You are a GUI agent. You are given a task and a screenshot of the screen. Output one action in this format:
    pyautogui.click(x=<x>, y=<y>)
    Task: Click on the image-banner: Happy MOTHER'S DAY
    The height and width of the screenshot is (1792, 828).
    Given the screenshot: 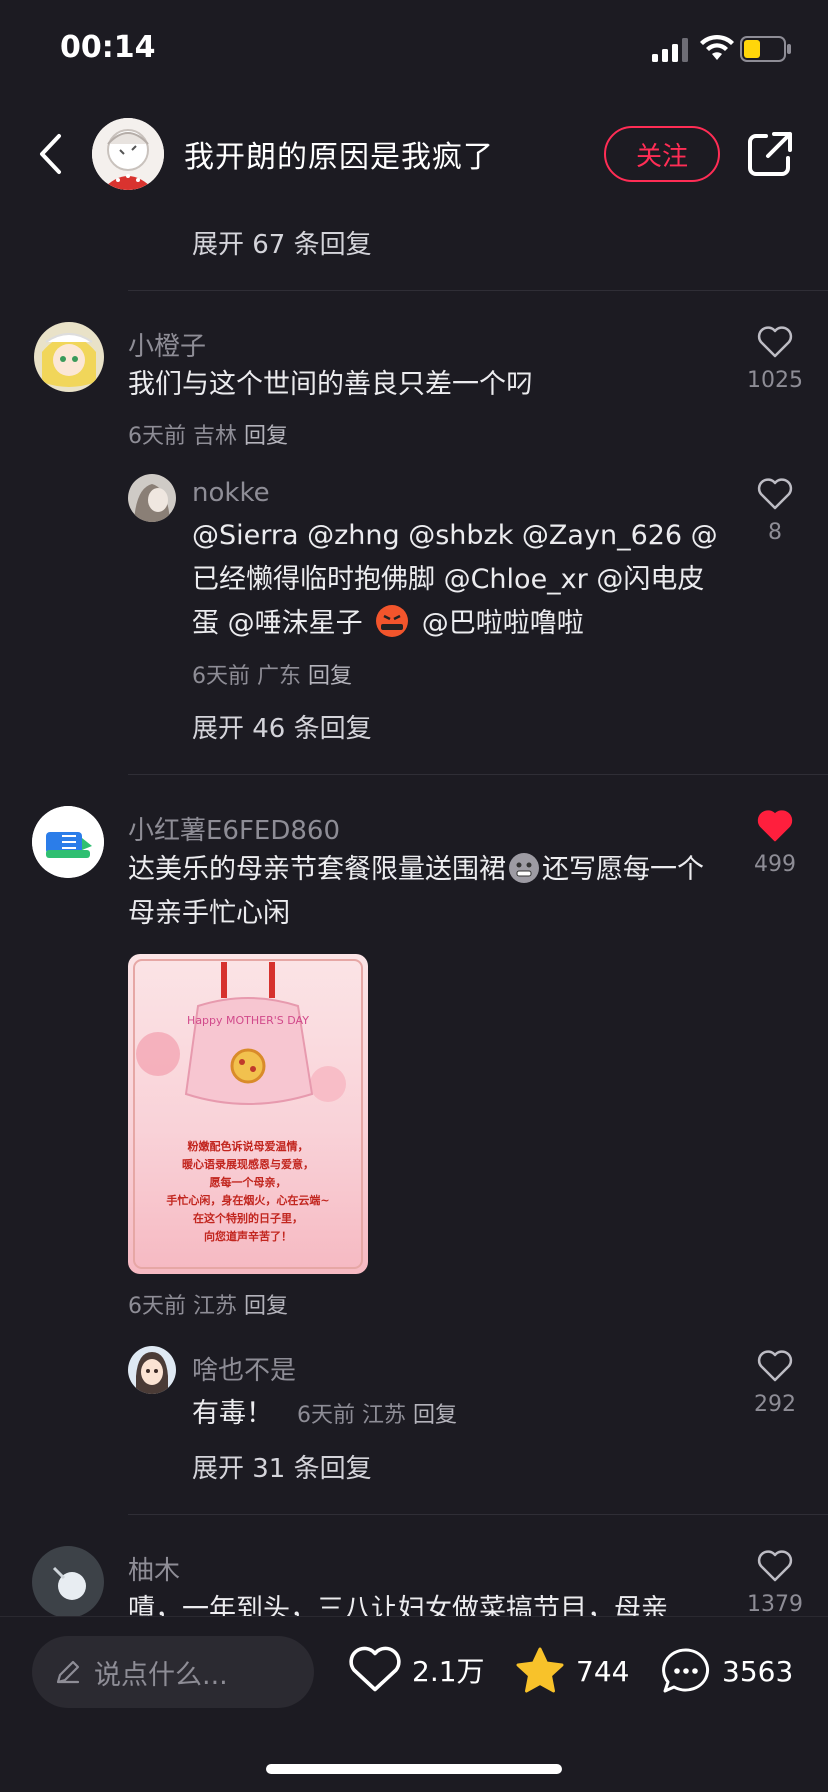 What is the action you would take?
    pyautogui.click(x=248, y=1020)
    